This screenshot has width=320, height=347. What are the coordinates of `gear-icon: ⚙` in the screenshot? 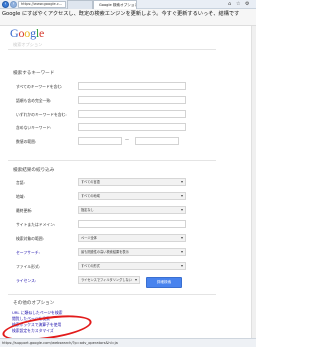 It's located at (247, 4).